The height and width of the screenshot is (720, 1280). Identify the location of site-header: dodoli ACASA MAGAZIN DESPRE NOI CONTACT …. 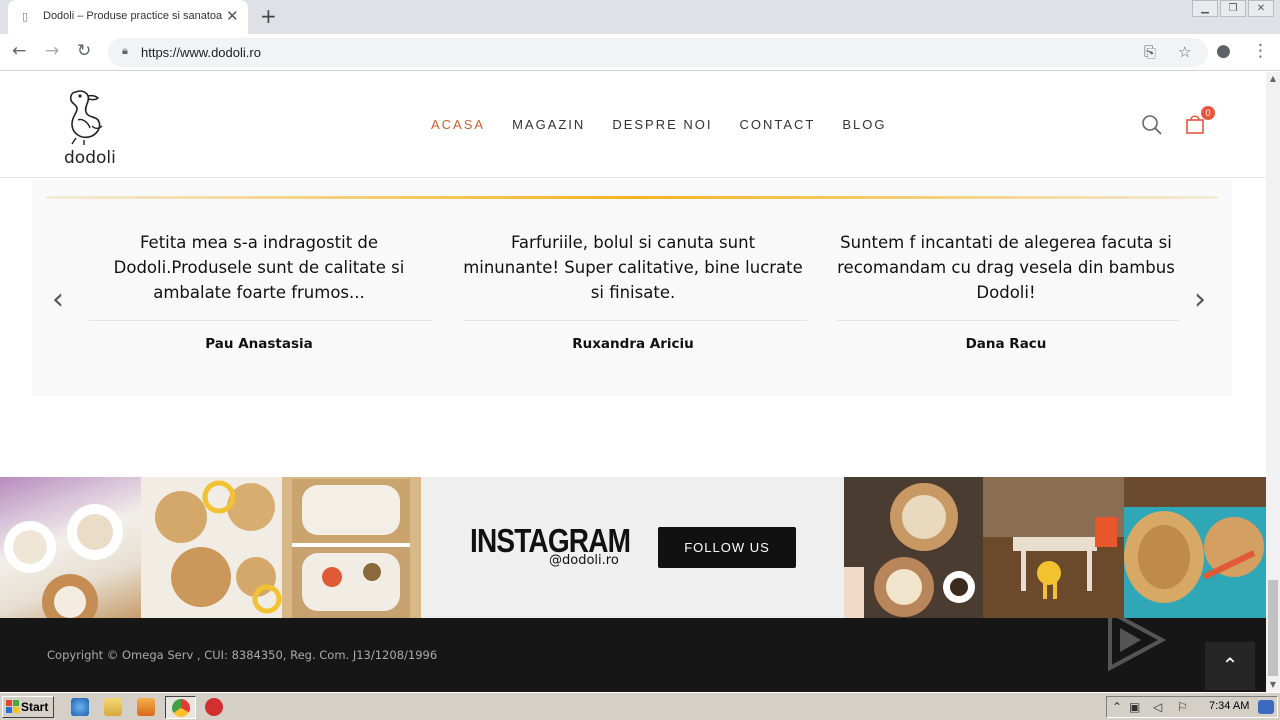
(633, 125).